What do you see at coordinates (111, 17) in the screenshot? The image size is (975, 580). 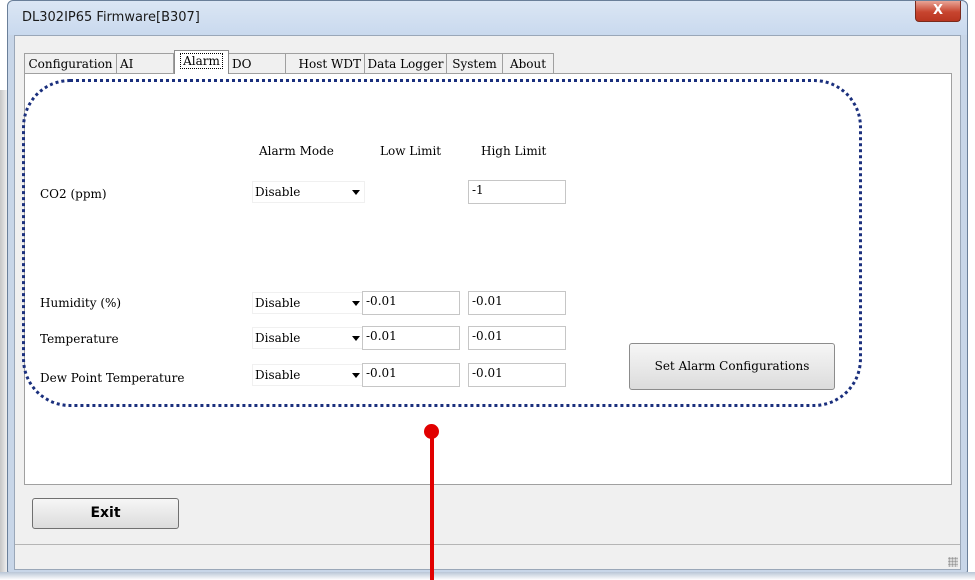 I see `window-title: DL302IP65 Firmware[B307]` at bounding box center [111, 17].